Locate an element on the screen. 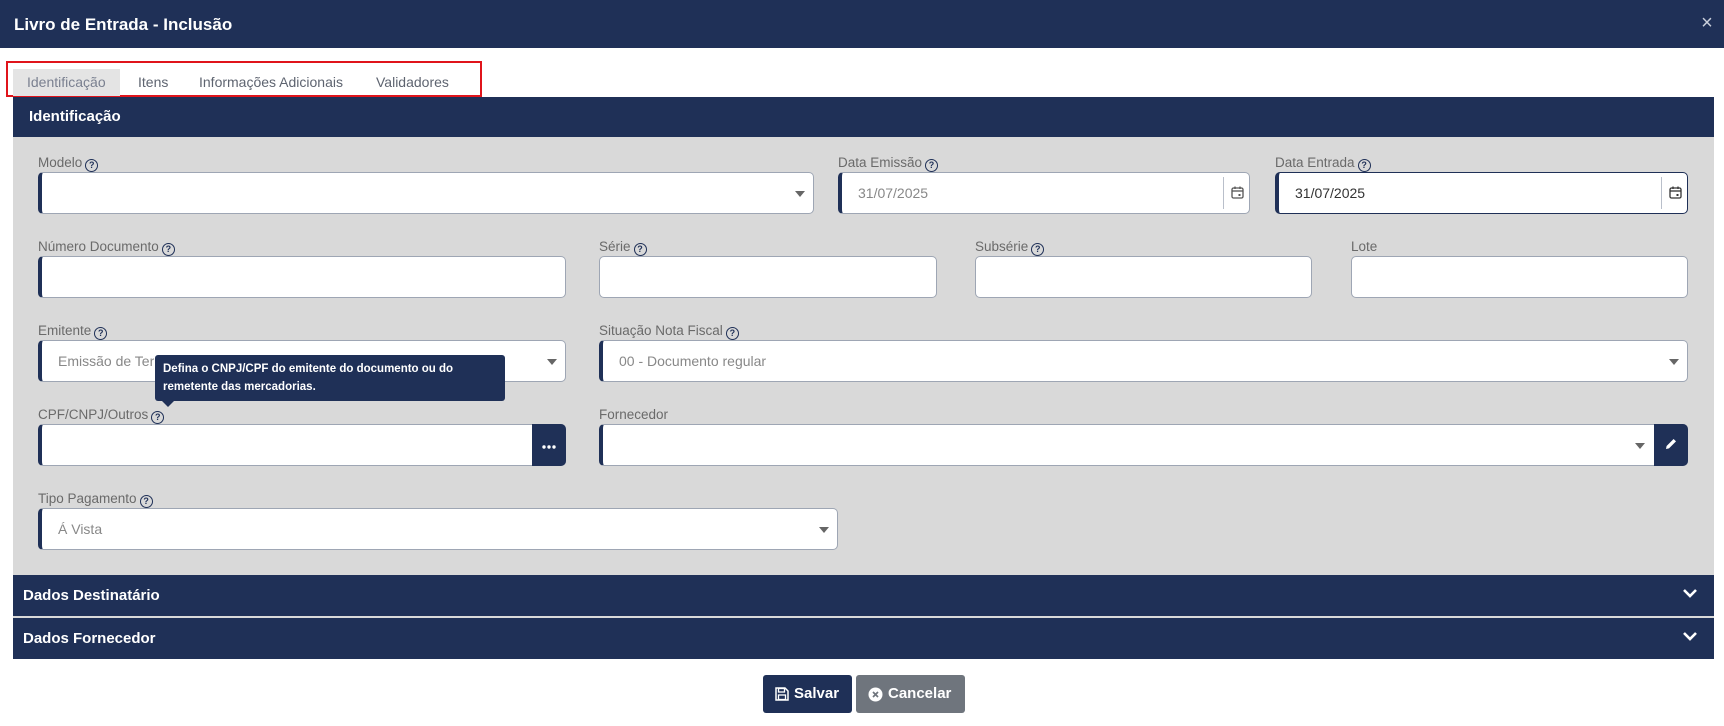  section-dados-fornecedor: Dados Fornecedor is located at coordinates (863, 638).